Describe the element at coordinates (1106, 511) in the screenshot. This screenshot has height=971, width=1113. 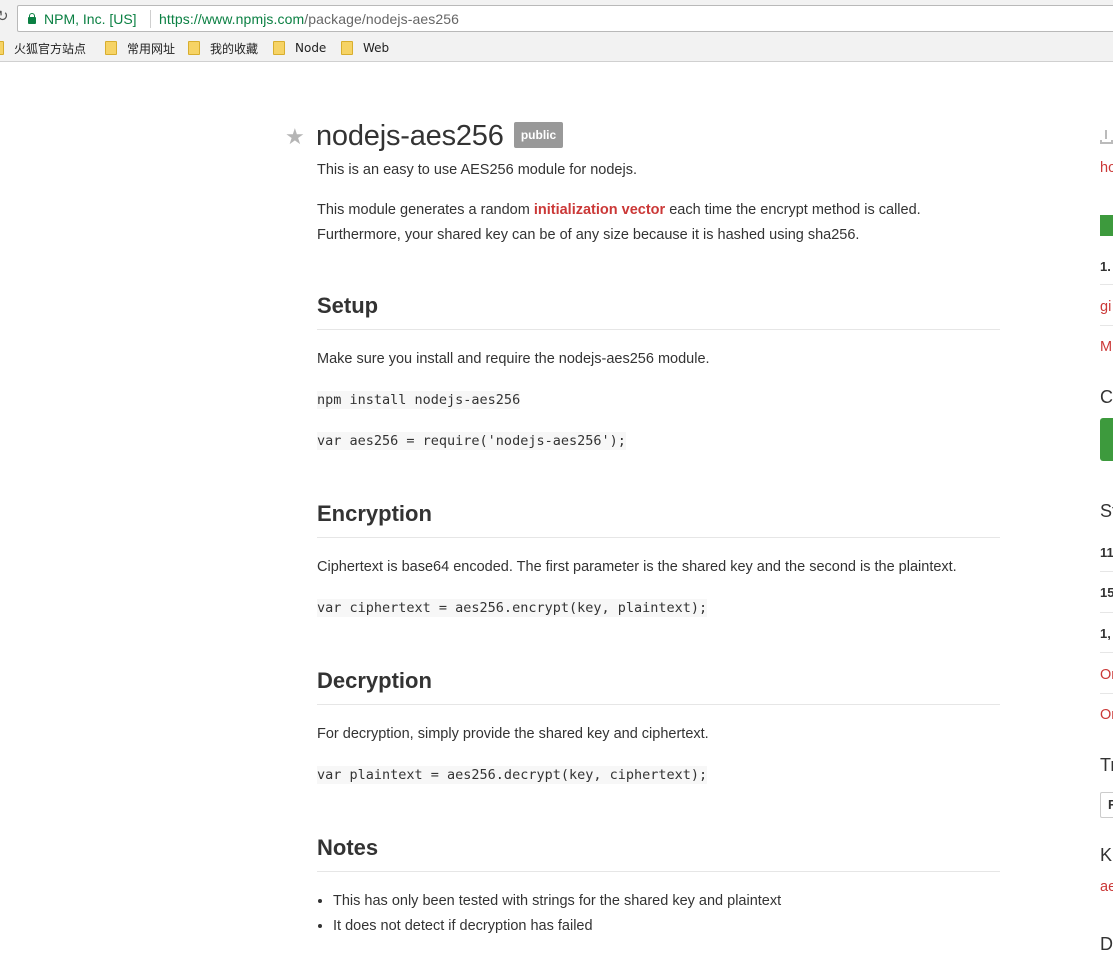
I see `stats-heading: St` at that location.